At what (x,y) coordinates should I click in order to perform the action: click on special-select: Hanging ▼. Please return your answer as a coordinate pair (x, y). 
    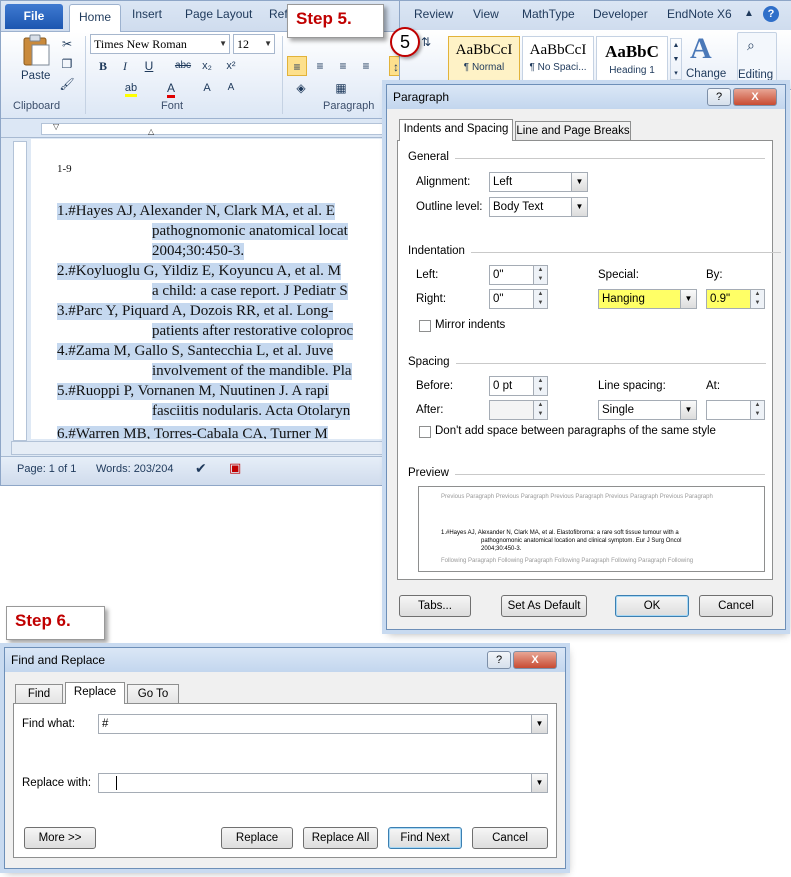
    Looking at the image, I should click on (647, 299).